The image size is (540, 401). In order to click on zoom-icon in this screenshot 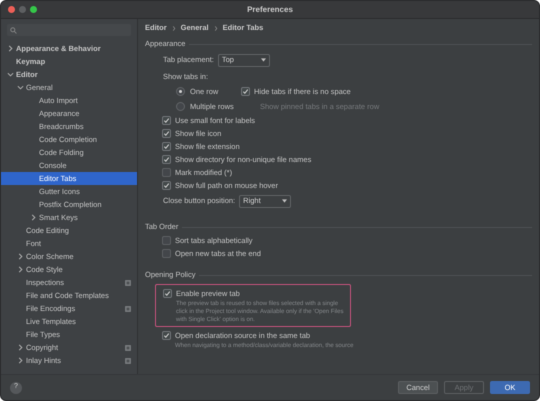, I will do `click(33, 9)`.